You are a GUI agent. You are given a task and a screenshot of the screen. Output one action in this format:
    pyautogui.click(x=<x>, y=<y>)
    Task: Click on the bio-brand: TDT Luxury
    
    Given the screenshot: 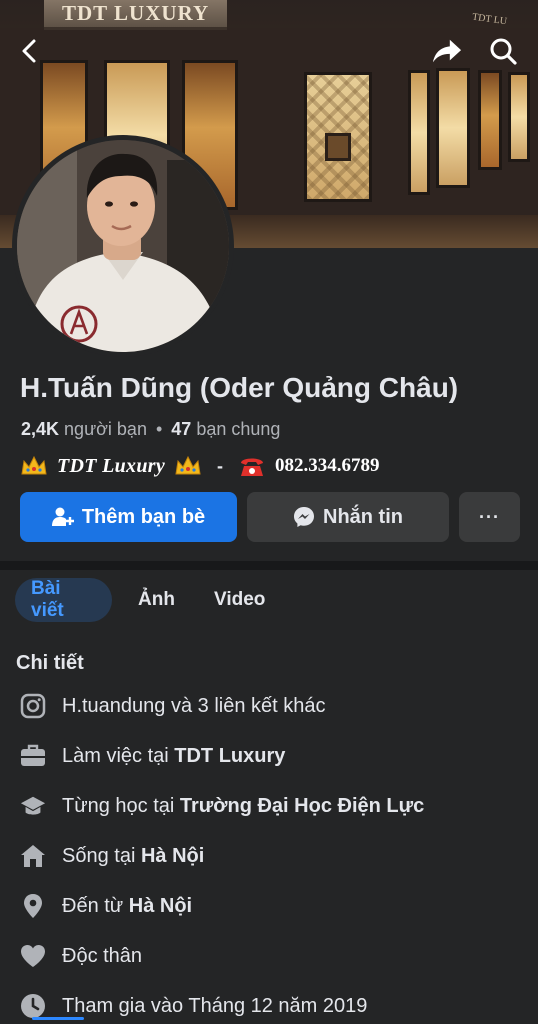 What is the action you would take?
    pyautogui.click(x=111, y=465)
    